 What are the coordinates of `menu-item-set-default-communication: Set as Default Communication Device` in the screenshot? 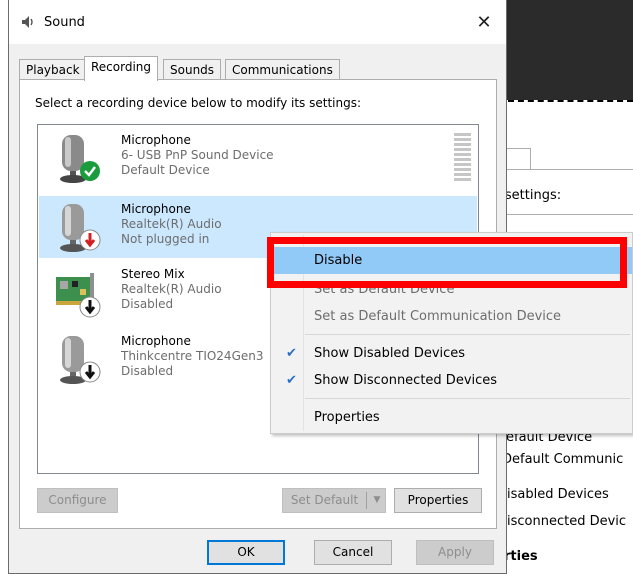 It's located at (452, 316).